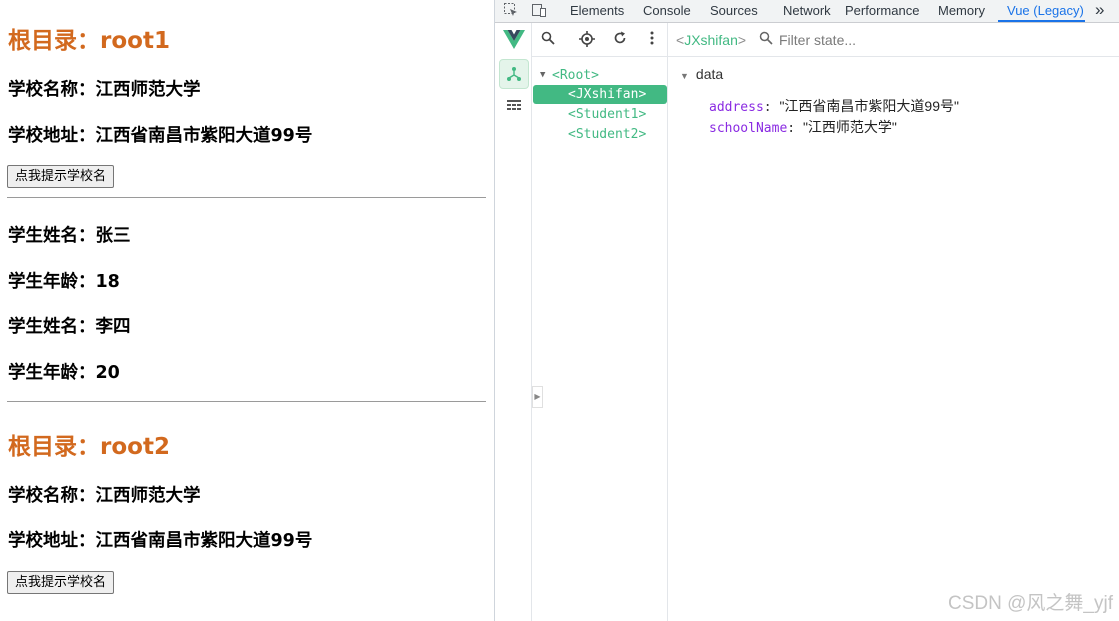 The width and height of the screenshot is (1119, 621). What do you see at coordinates (104, 496) in the screenshot?
I see `root2-school-name: 学校名称：江西师范大学` at bounding box center [104, 496].